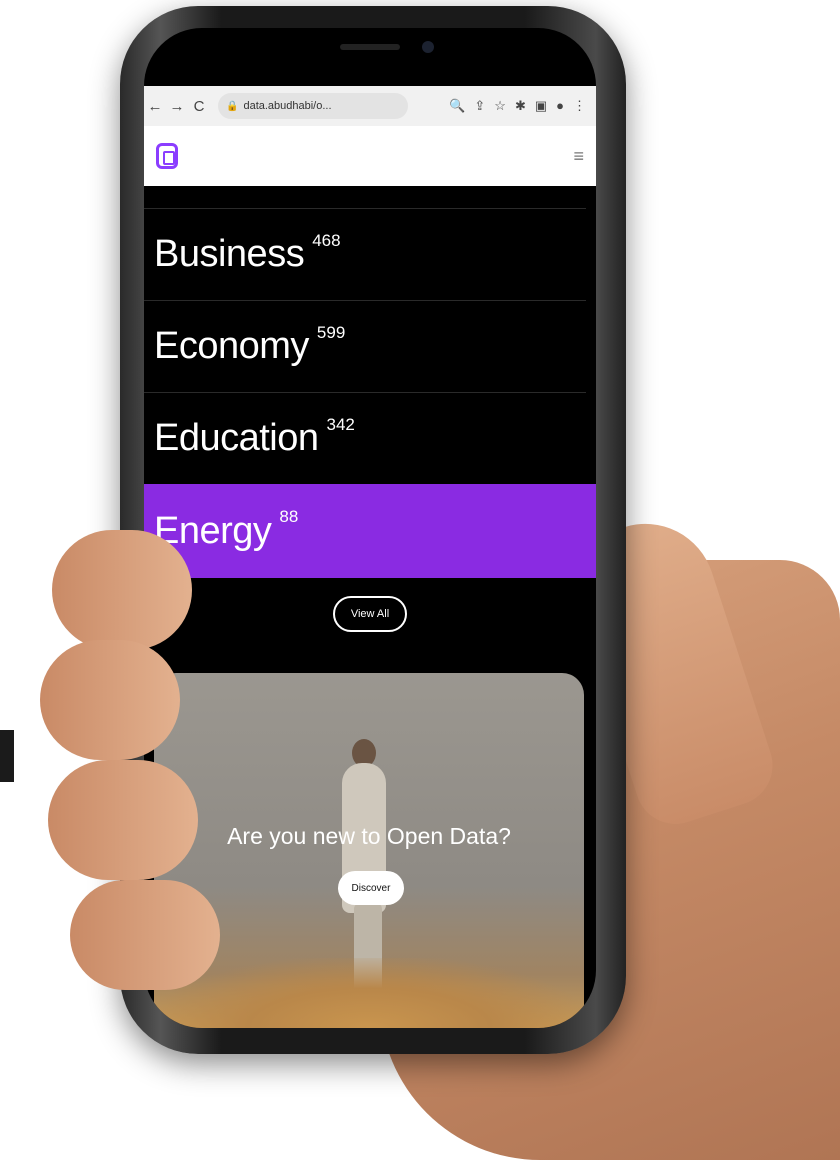 The height and width of the screenshot is (1160, 840). What do you see at coordinates (428, 47) in the screenshot?
I see `camera-icon` at bounding box center [428, 47].